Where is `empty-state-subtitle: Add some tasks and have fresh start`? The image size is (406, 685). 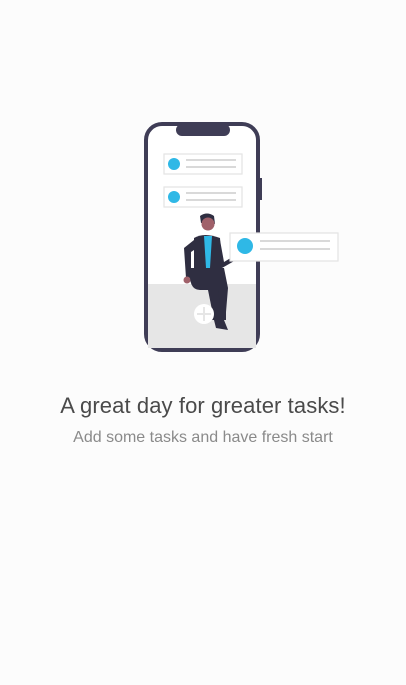
empty-state-subtitle: Add some tasks and have fresh start is located at coordinates (203, 437).